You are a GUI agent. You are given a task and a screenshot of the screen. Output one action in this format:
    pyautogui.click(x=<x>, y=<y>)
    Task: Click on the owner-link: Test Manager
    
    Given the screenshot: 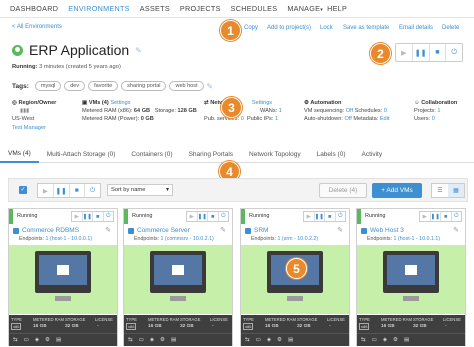 What is the action you would take?
    pyautogui.click(x=34, y=128)
    